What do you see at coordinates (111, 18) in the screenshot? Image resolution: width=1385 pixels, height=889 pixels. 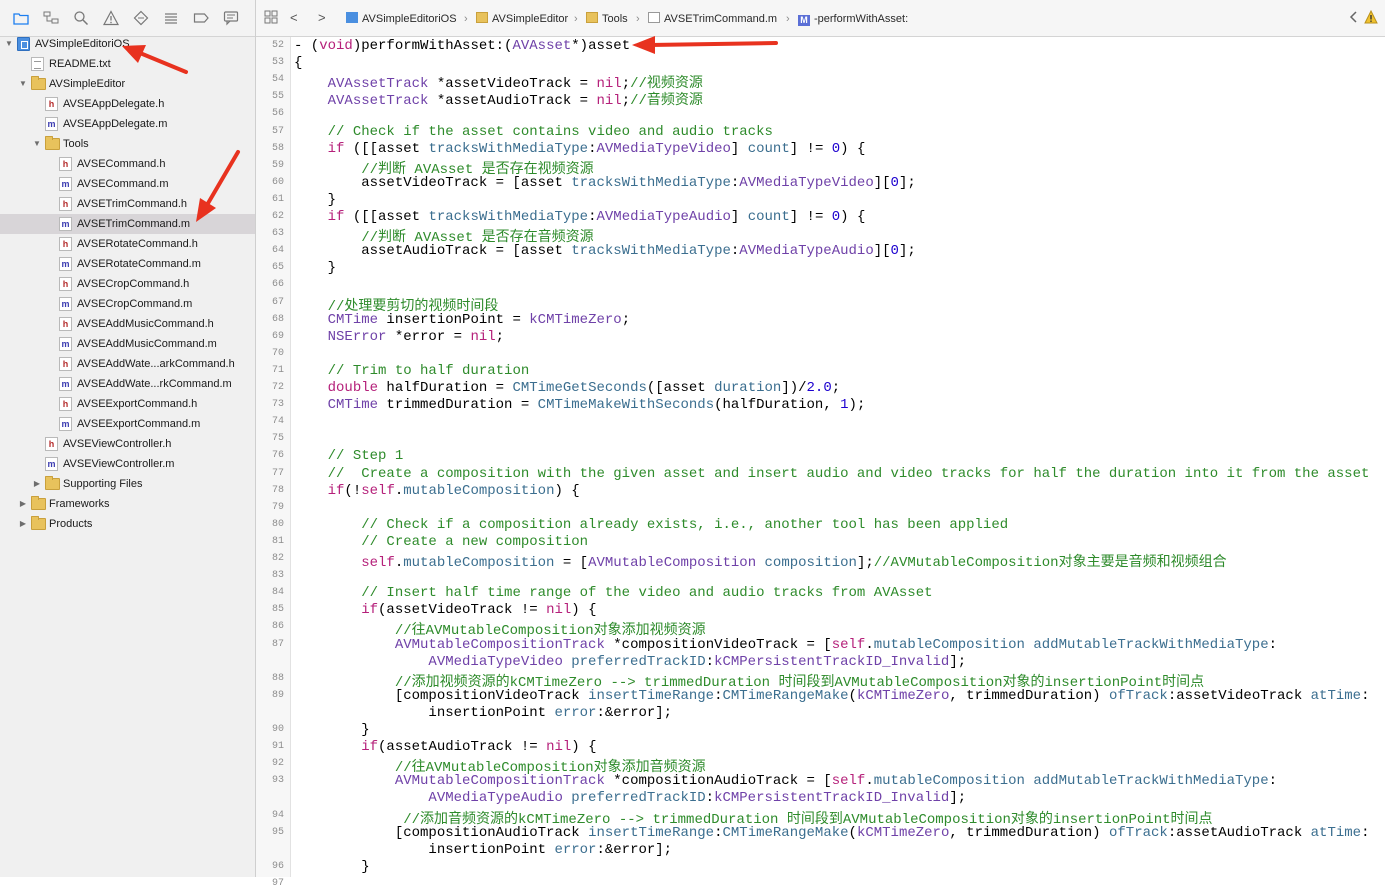 I see `warning-icon` at bounding box center [111, 18].